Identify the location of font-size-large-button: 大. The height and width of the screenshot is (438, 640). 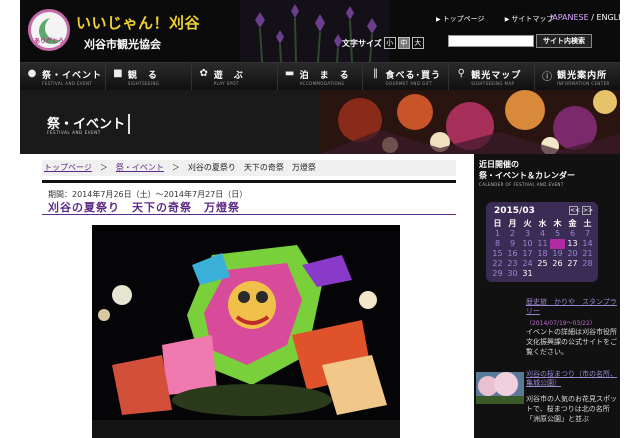
(417, 43).